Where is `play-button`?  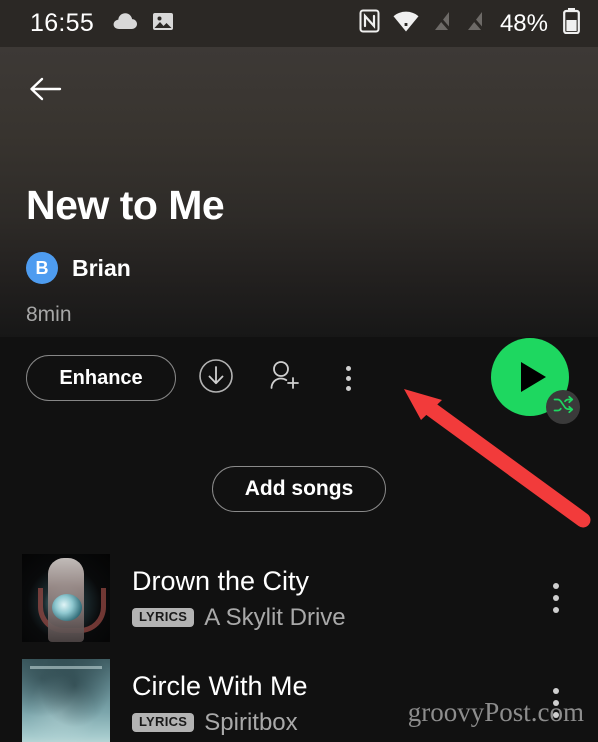 play-button is located at coordinates (535, 381).